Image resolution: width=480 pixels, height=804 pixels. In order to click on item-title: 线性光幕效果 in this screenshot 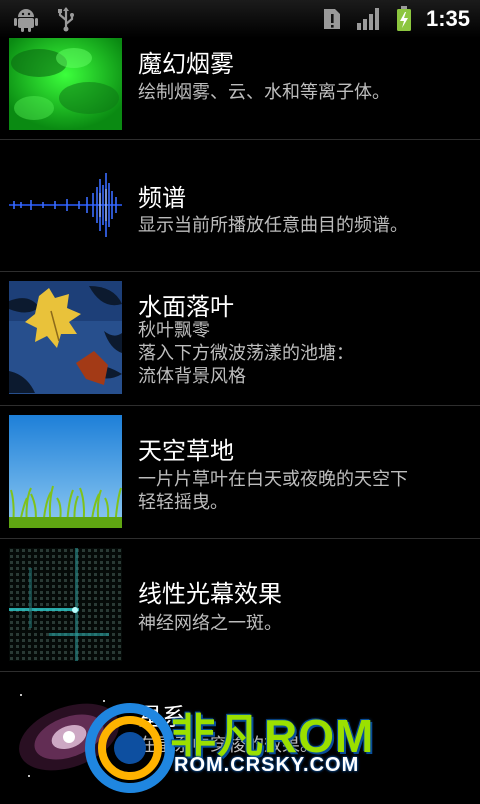, I will do `click(210, 594)`.